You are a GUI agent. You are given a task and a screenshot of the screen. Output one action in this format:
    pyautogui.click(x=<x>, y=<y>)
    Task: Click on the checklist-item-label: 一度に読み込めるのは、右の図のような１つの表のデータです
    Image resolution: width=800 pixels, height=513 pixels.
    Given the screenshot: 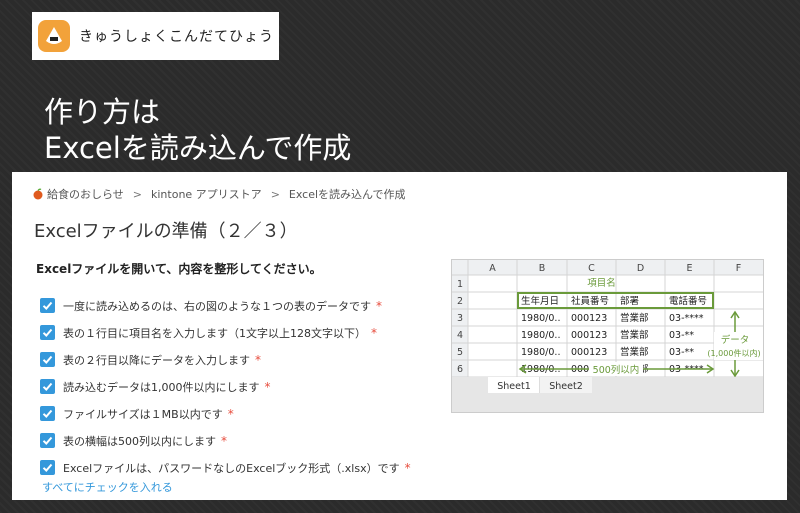 What is the action you would take?
    pyautogui.click(x=217, y=306)
    